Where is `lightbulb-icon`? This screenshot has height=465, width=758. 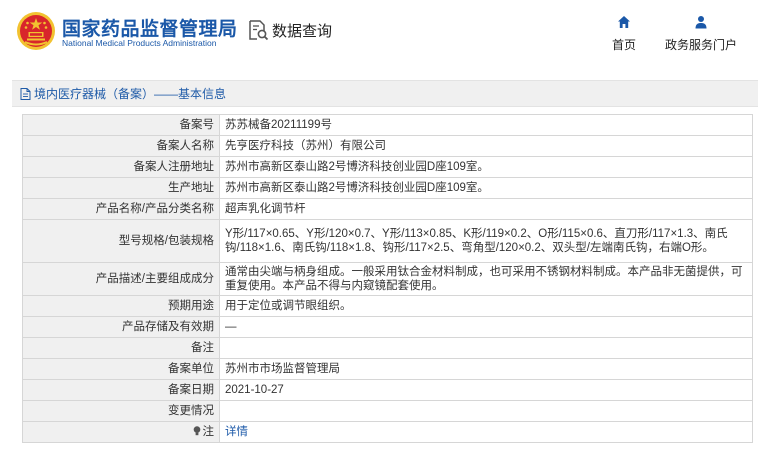
lightbulb-icon is located at coordinates (196, 431).